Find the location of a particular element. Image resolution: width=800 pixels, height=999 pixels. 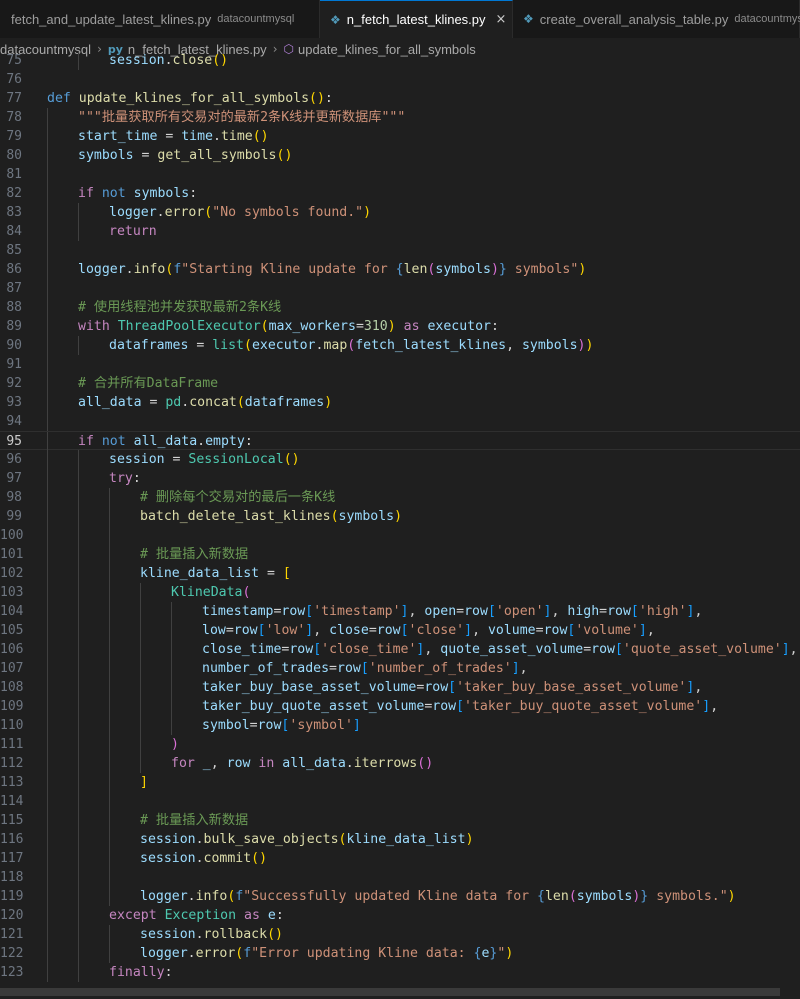

code-line: 98 # 删除每个交易对的最后一条K线 is located at coordinates (400, 497).